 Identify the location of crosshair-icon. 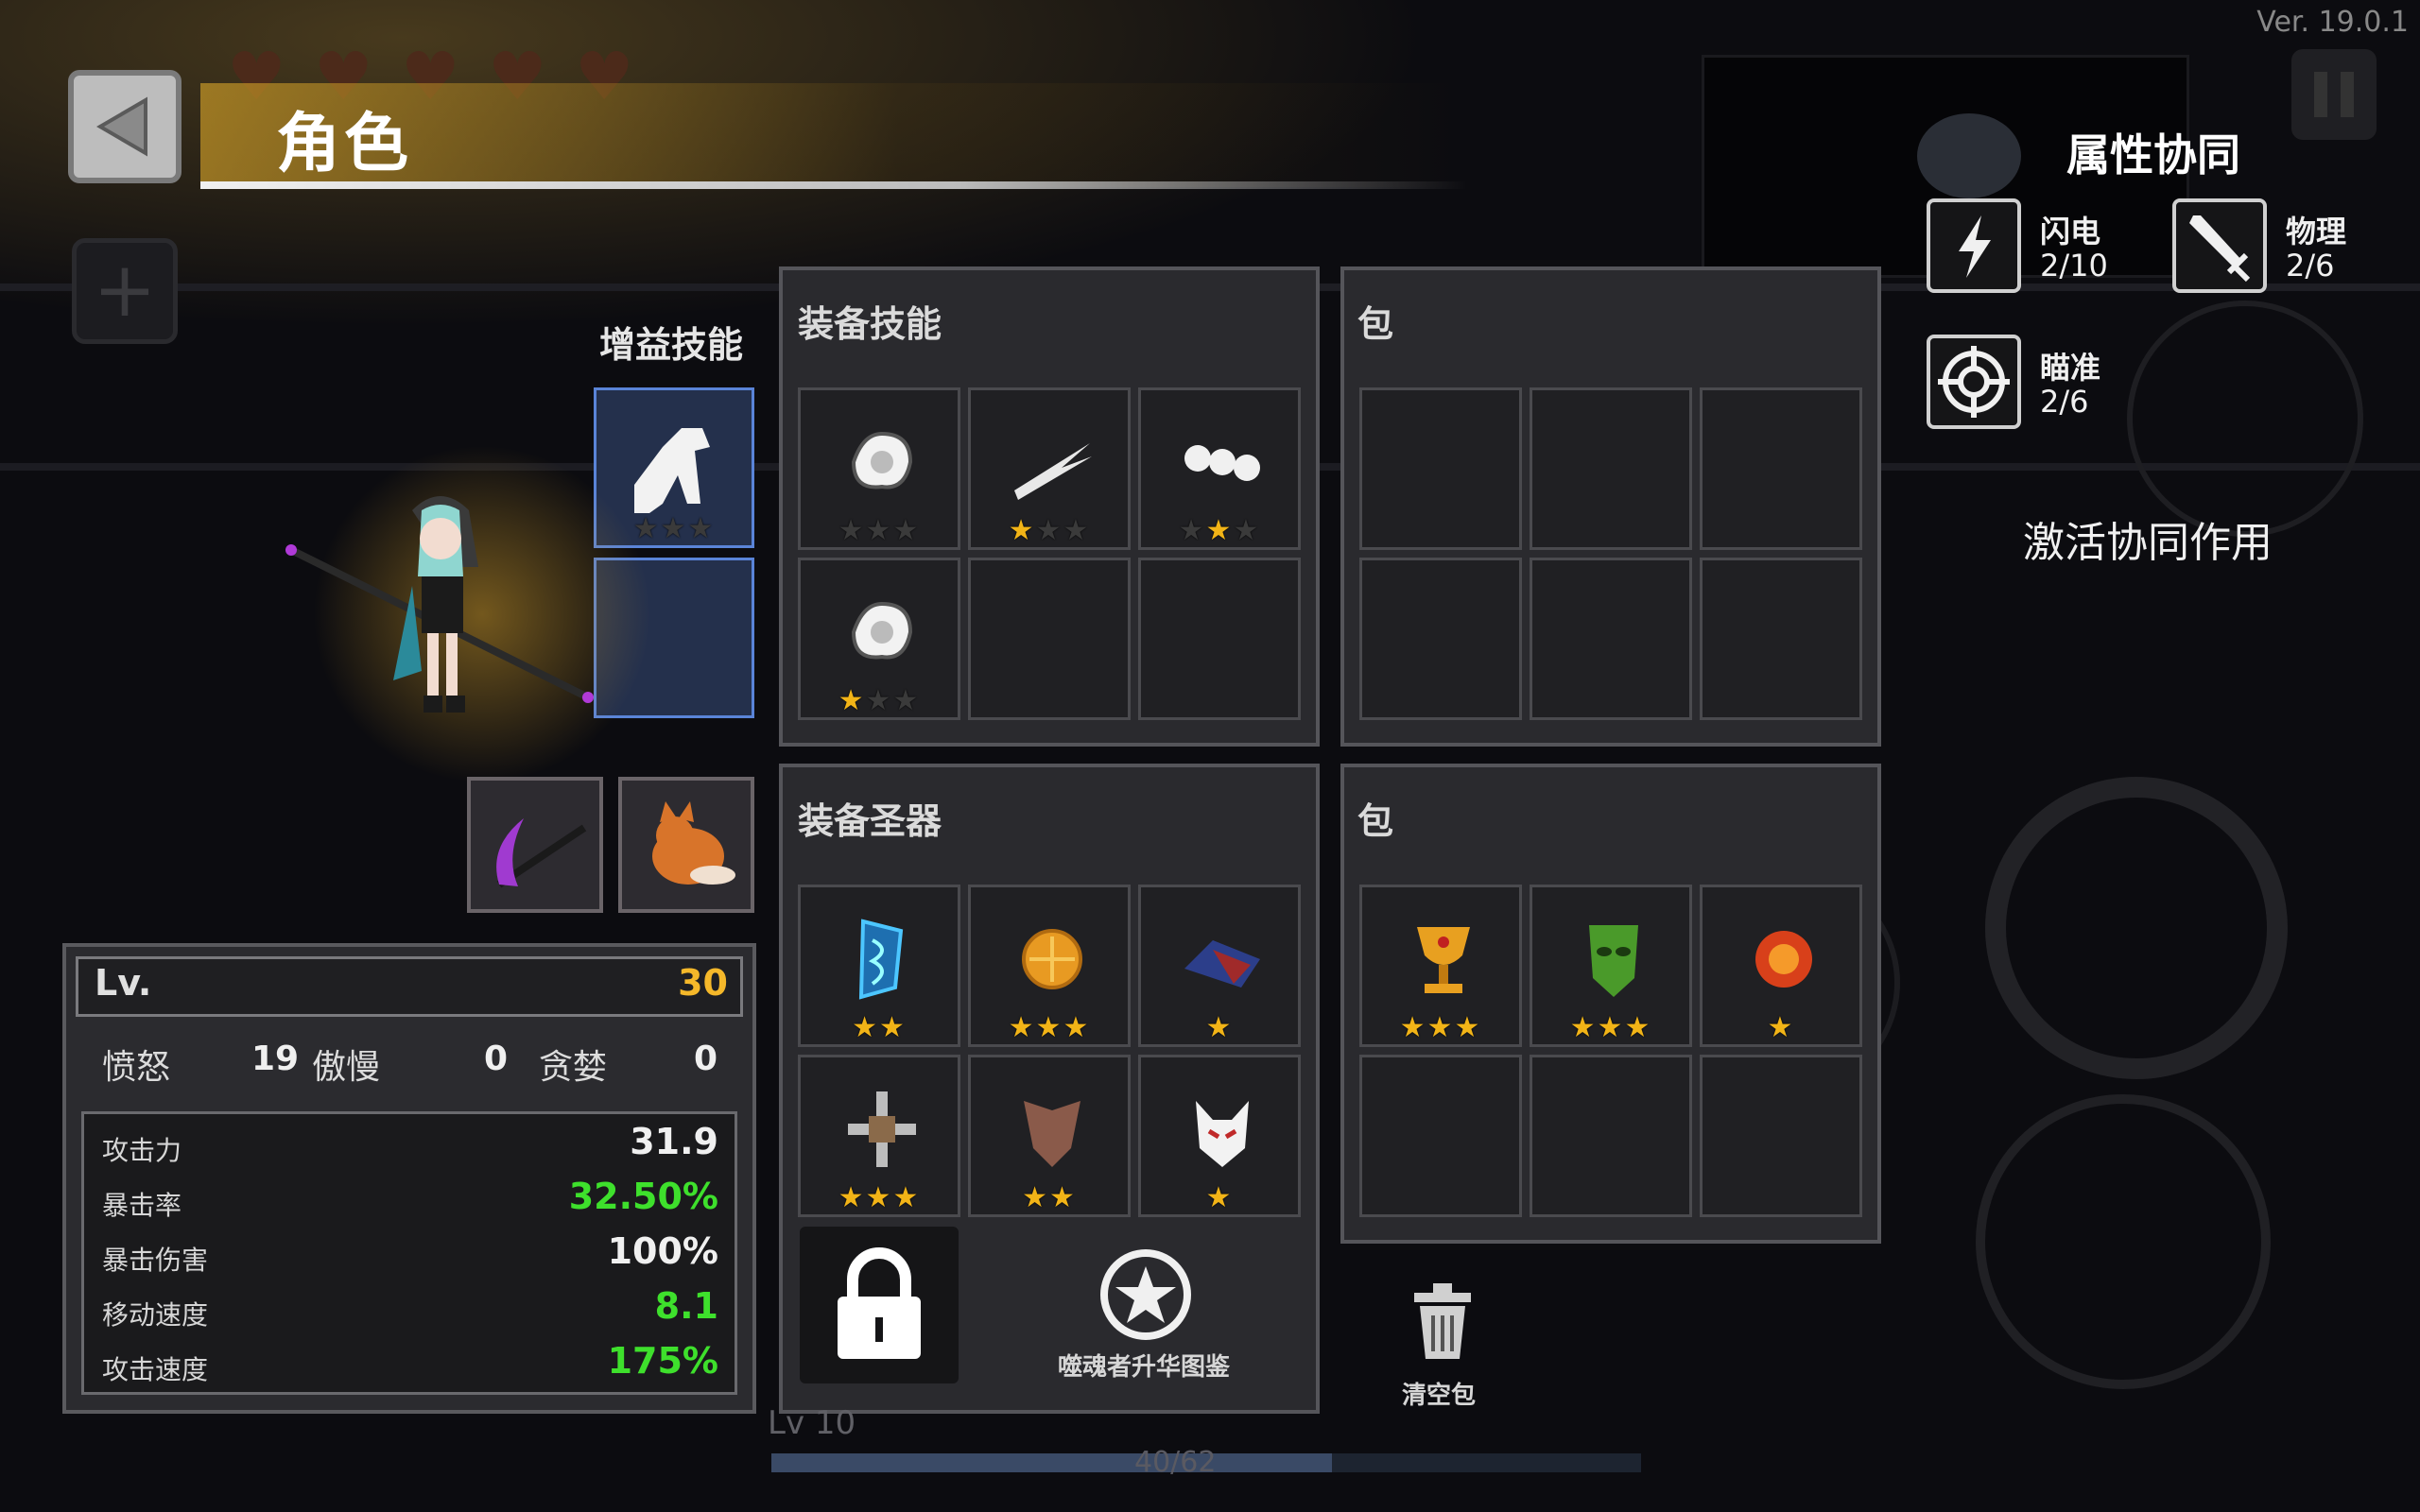
(1974, 382).